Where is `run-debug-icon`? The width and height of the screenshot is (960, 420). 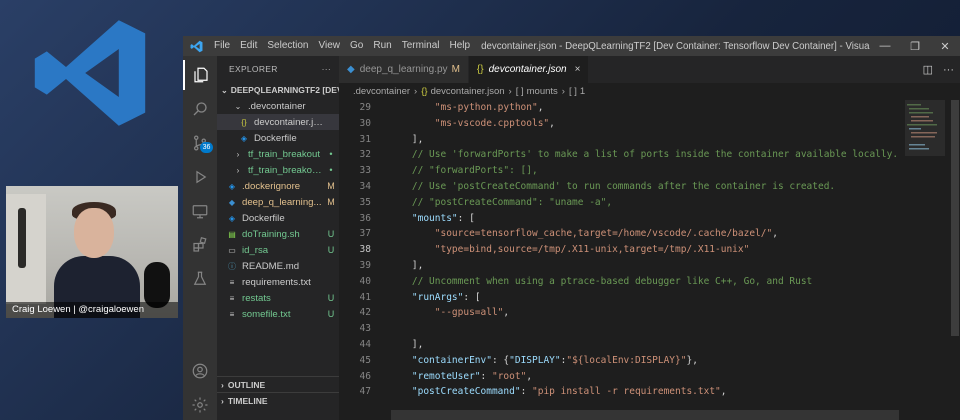 run-debug-icon is located at coordinates (200, 177).